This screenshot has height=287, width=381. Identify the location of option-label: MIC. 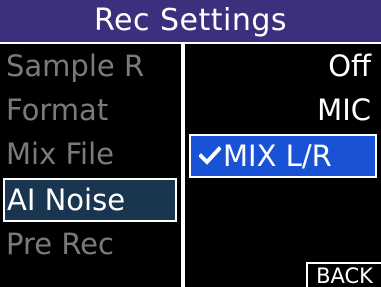
(344, 110).